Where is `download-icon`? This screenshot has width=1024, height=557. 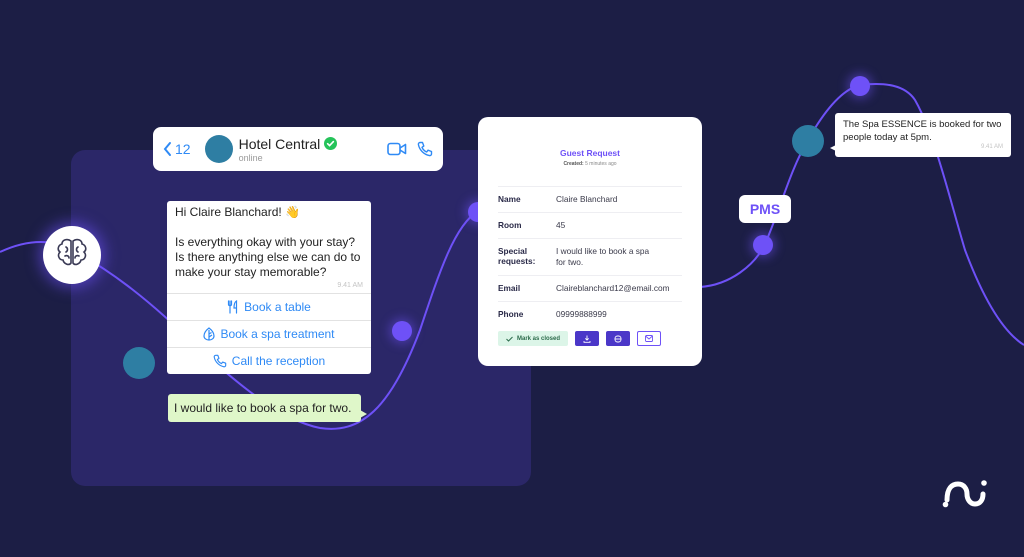 download-icon is located at coordinates (587, 339).